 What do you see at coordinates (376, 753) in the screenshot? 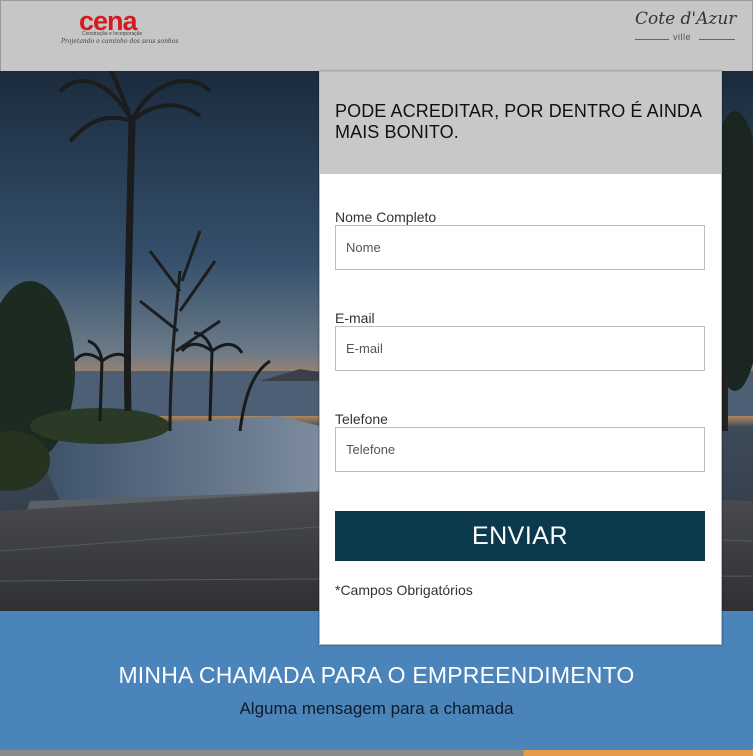
I see `bottom-accent-bar` at bounding box center [376, 753].